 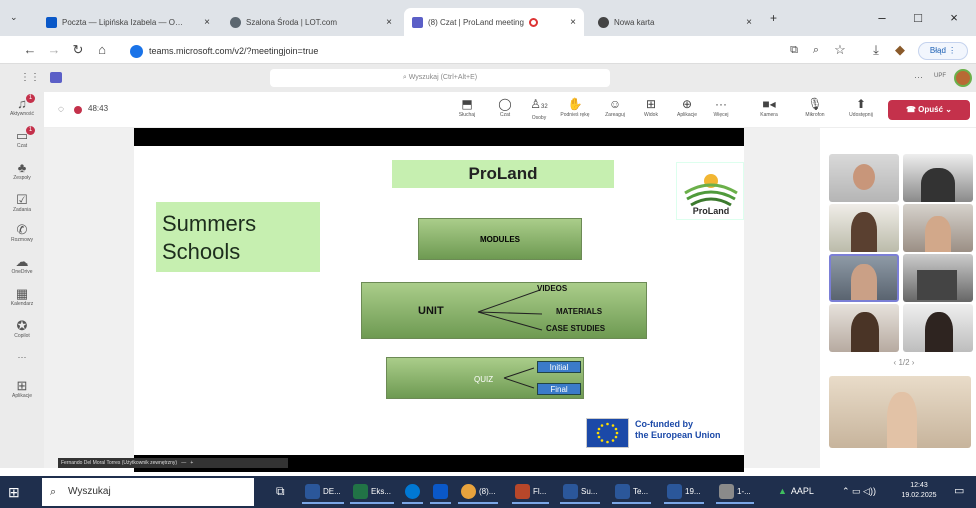 What do you see at coordinates (918, 18) in the screenshot?
I see `maximize-button: □` at bounding box center [918, 18].